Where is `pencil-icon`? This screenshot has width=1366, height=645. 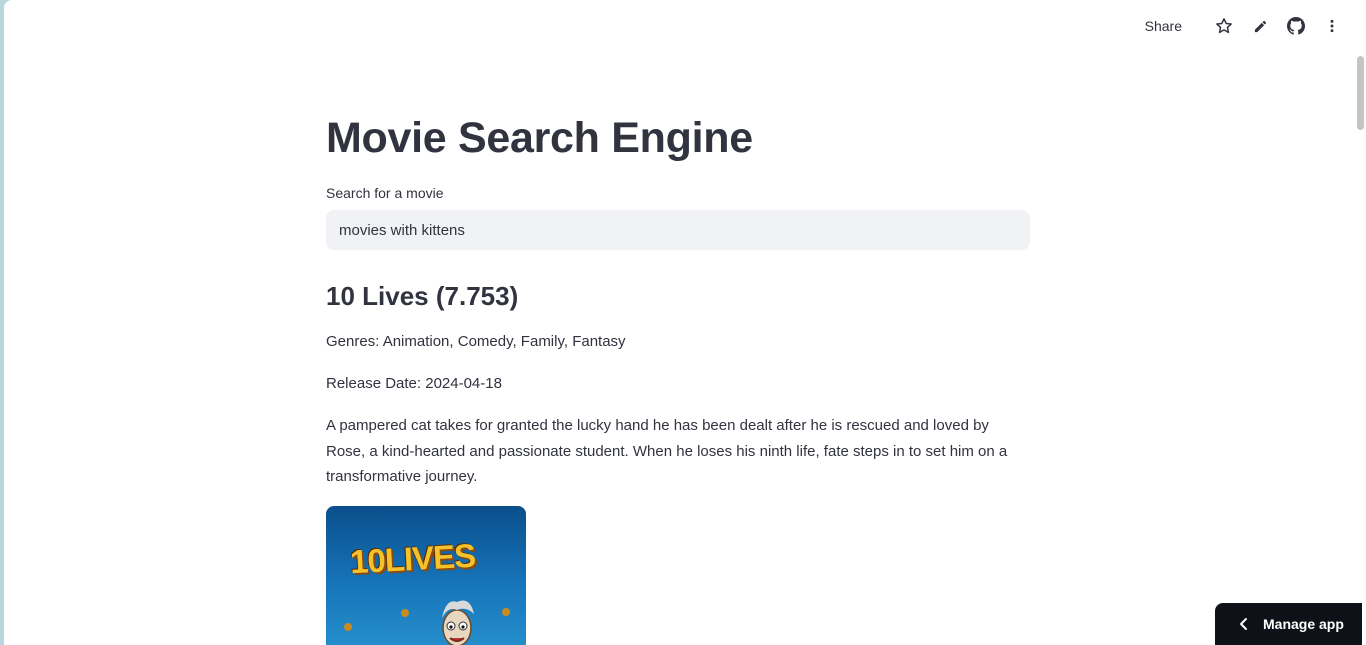 pencil-icon is located at coordinates (1260, 26).